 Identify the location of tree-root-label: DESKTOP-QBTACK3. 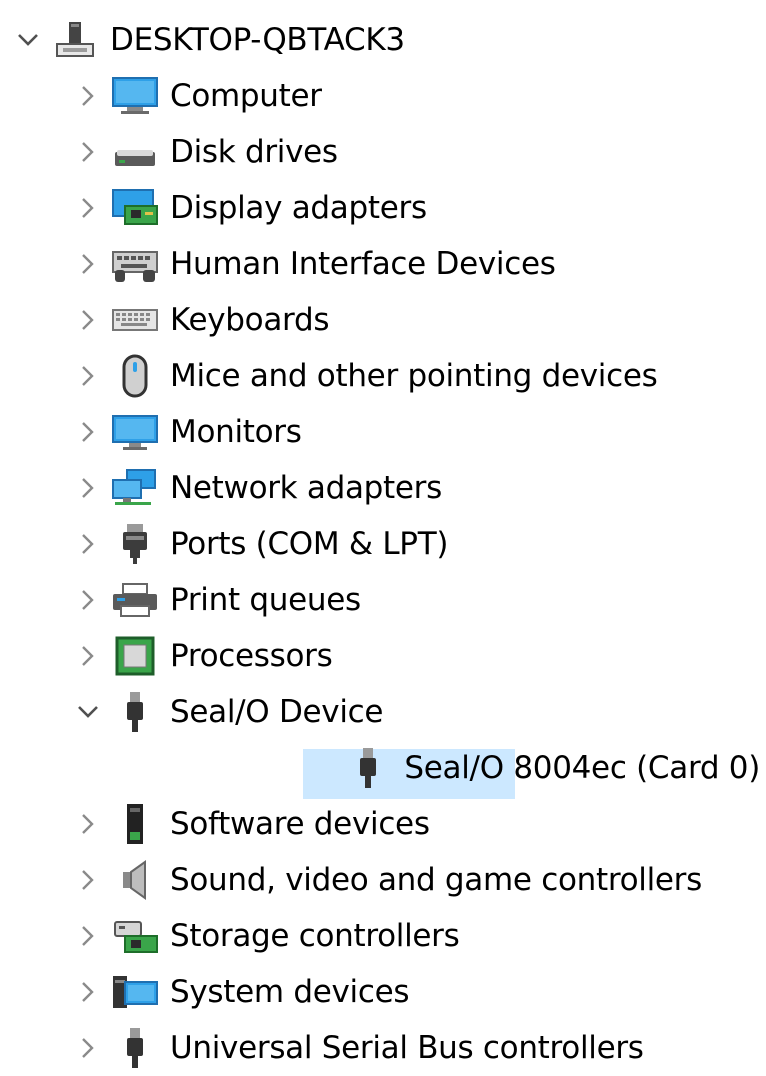
(257, 40).